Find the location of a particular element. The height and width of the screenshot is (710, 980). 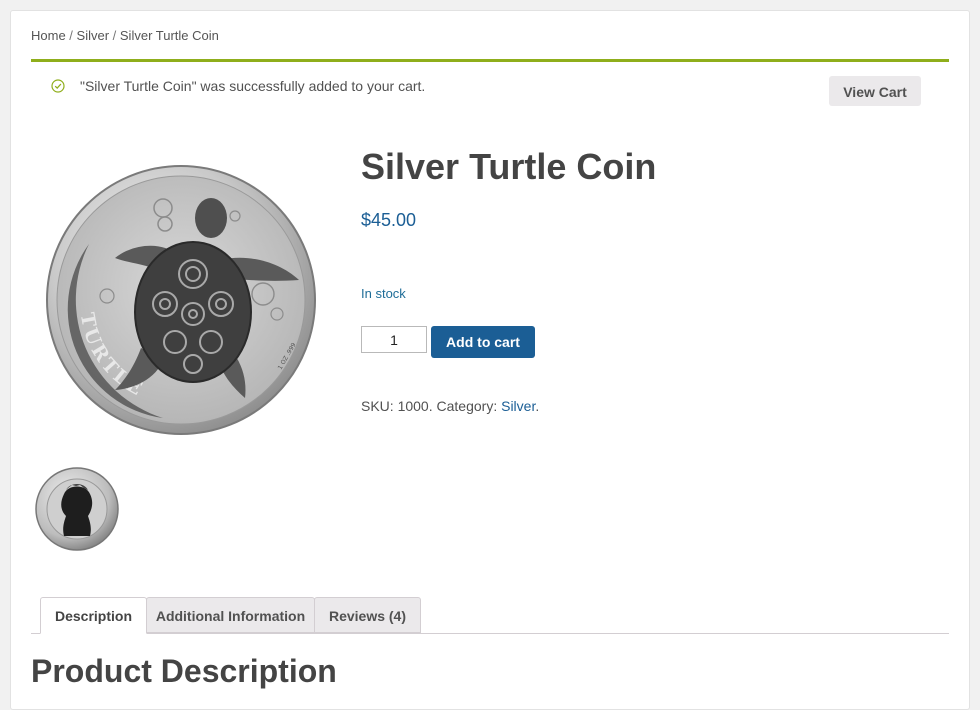

breadcrumb-category-link: Silver is located at coordinates (93, 35).